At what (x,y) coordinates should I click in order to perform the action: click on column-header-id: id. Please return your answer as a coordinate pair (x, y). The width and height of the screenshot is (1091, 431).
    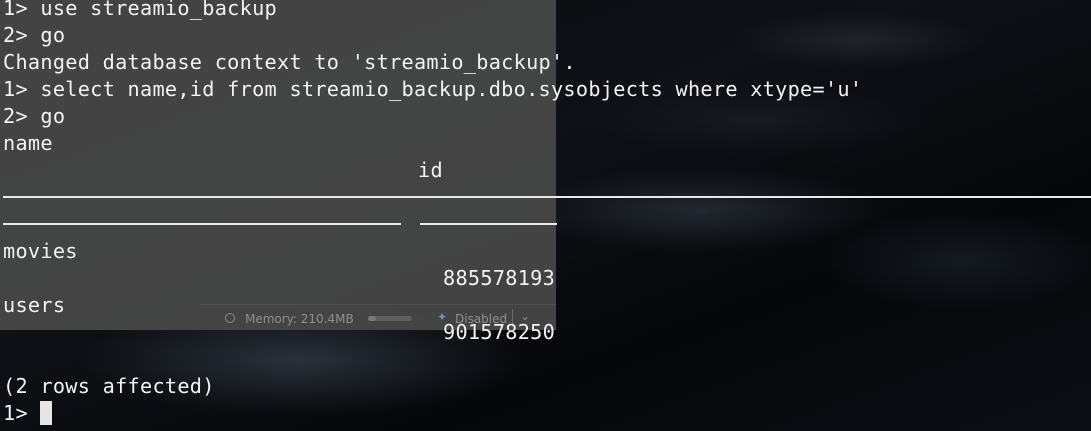
    Looking at the image, I should click on (430, 170).